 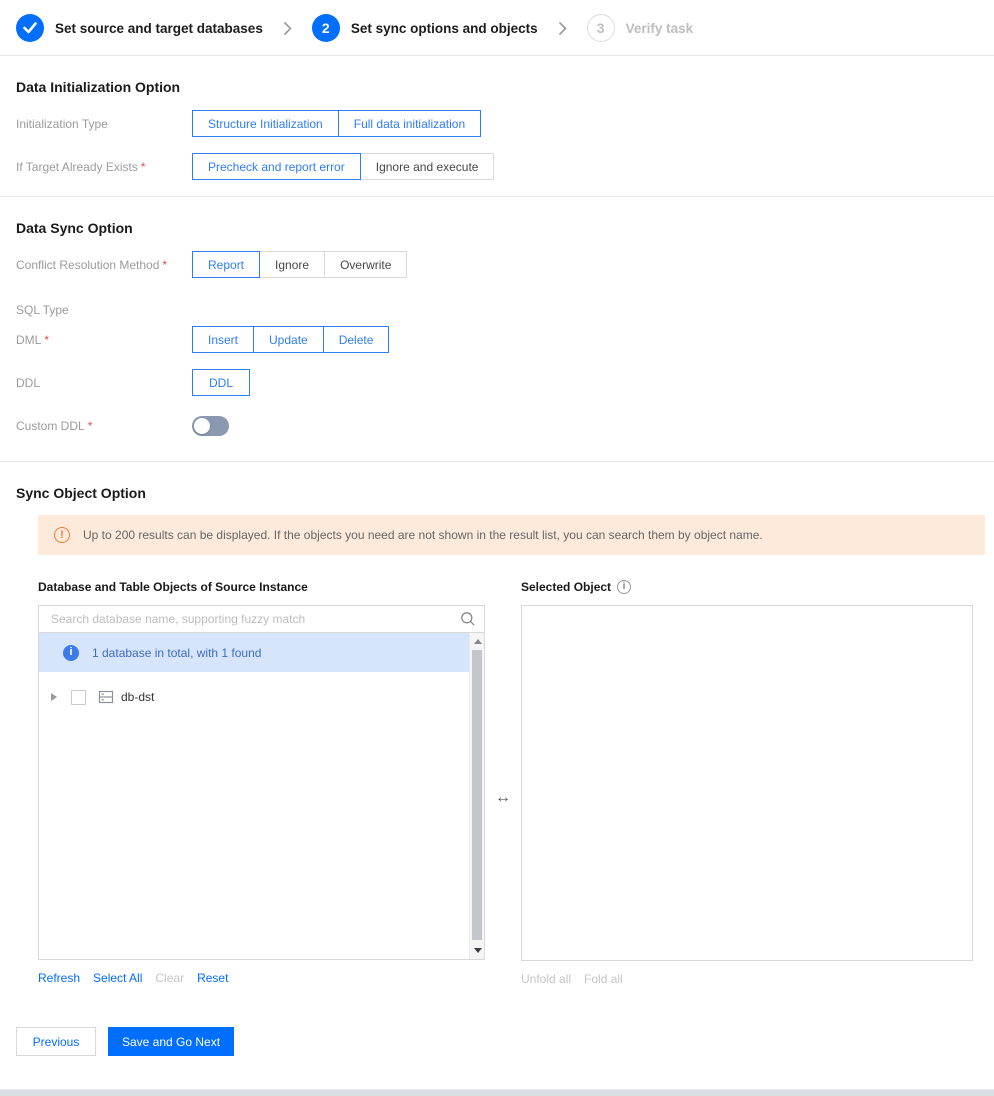 I want to click on dml-group: Insert Update Delete, so click(x=291, y=339).